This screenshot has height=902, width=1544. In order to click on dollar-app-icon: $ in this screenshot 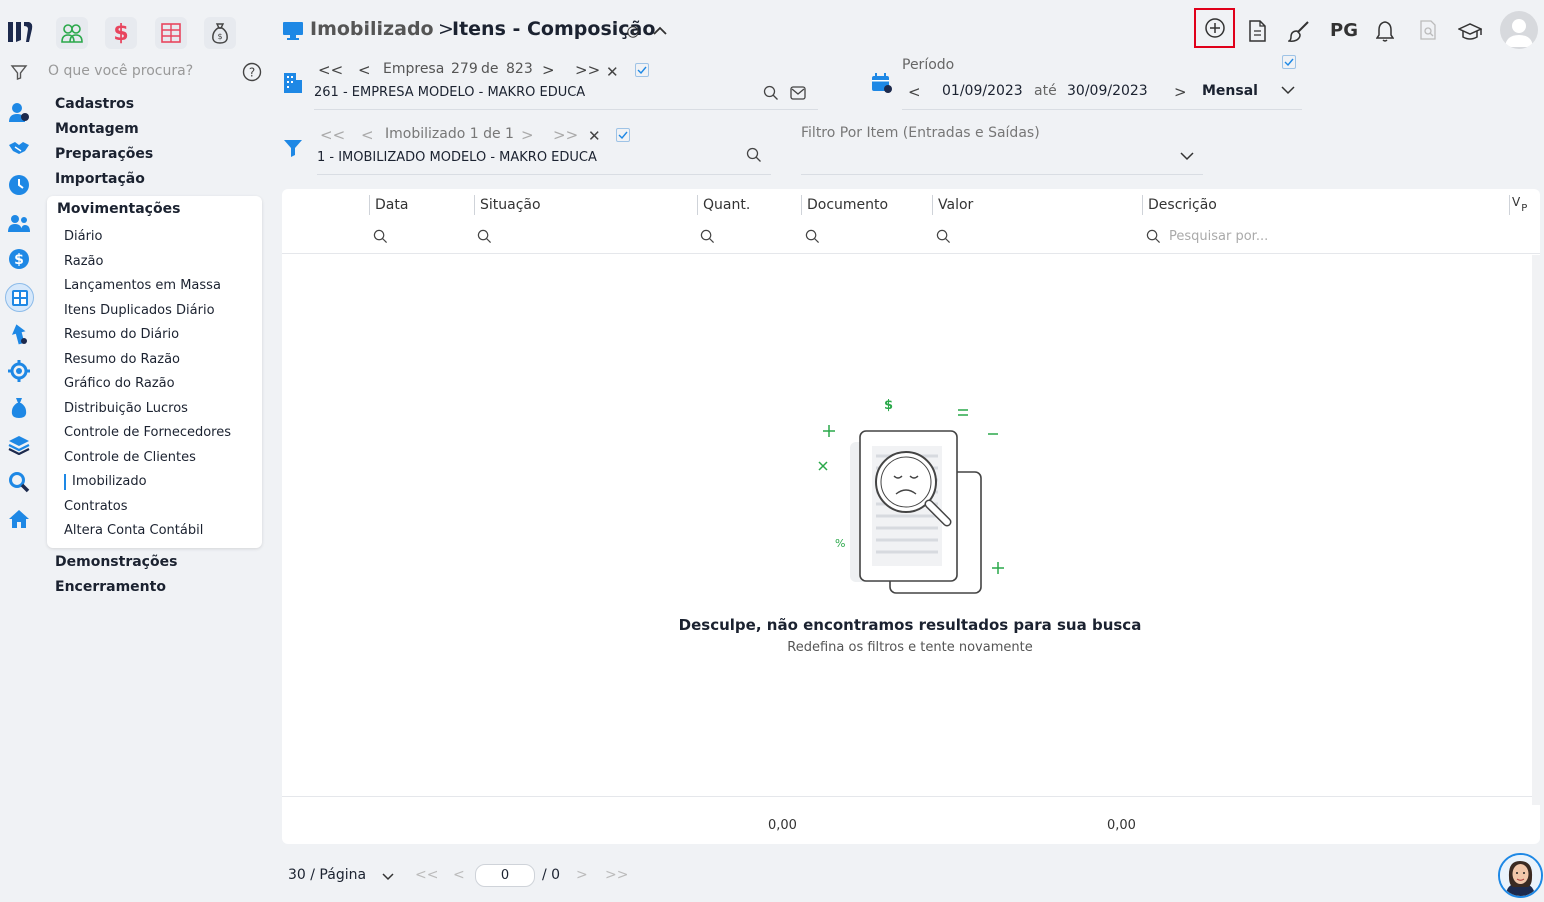, I will do `click(121, 33)`.